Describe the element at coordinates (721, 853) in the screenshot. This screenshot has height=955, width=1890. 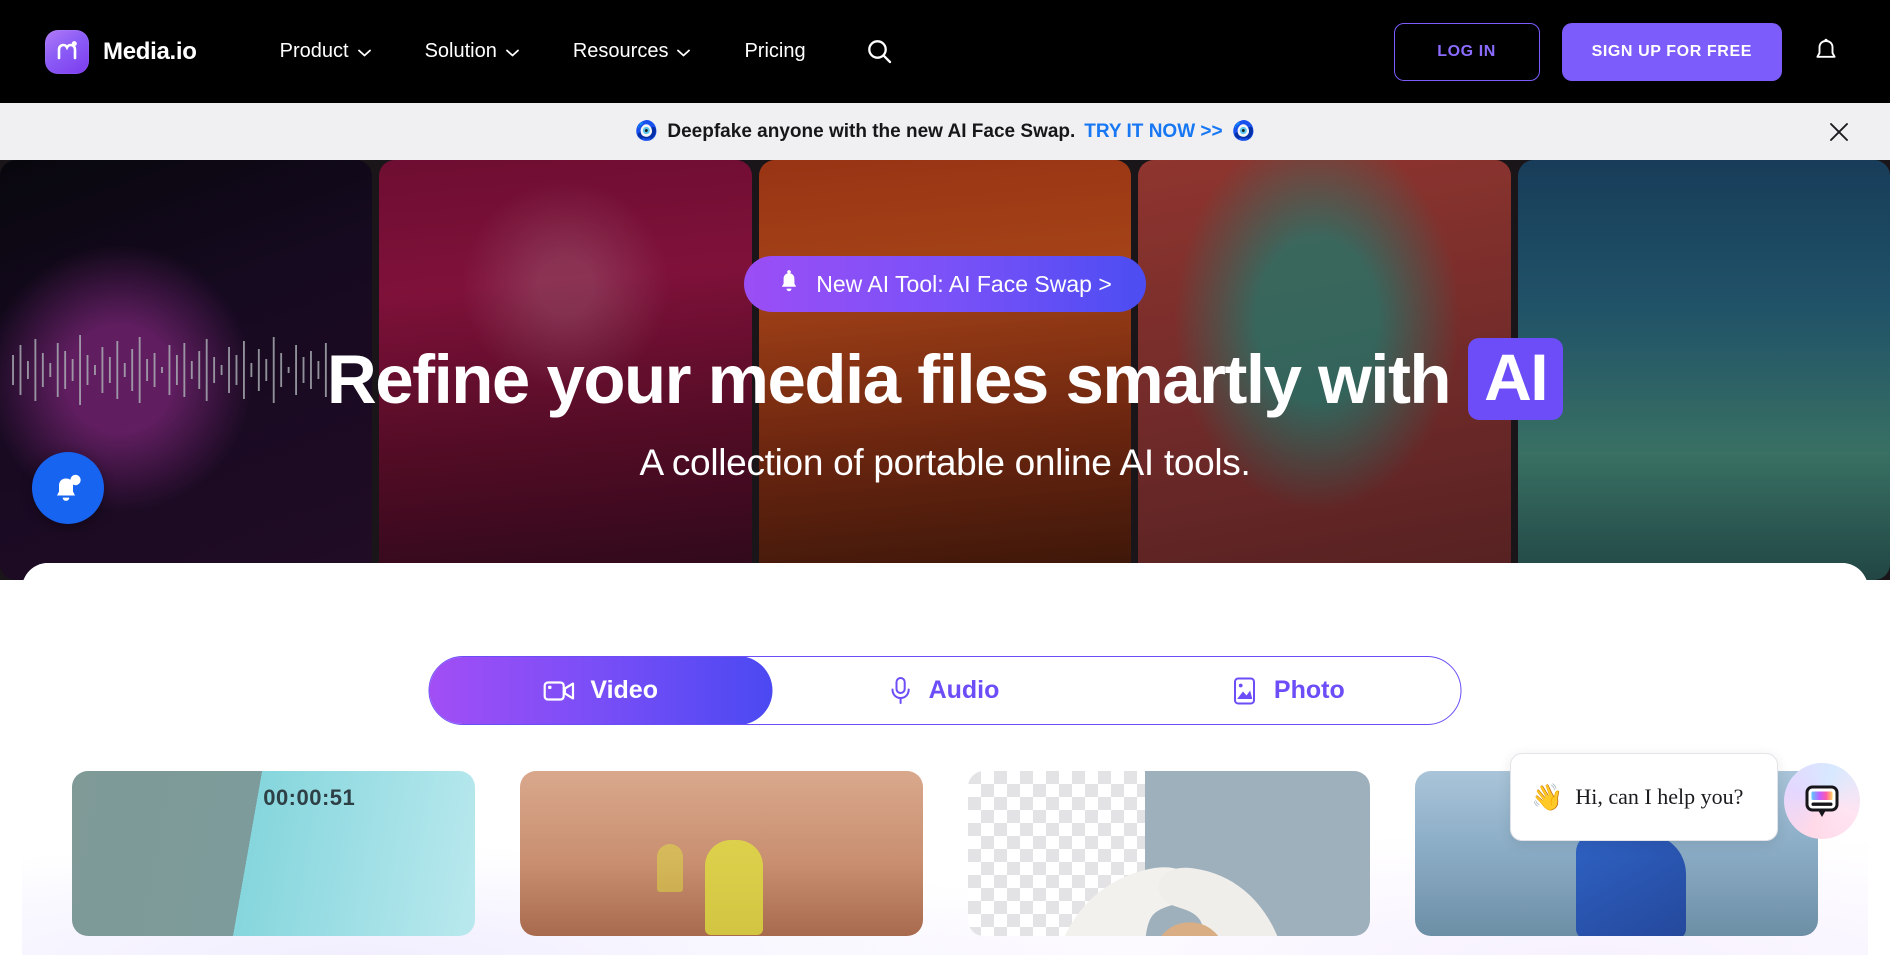
I see `tool-card-object-remover` at that location.